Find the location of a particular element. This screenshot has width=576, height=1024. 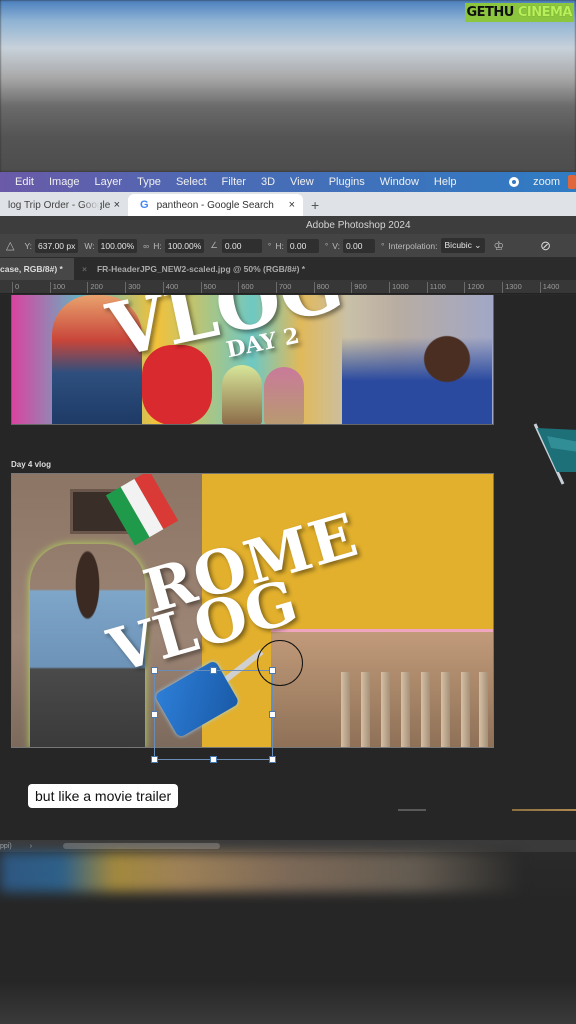

ruler-tick: 500 is located at coordinates (208, 287).